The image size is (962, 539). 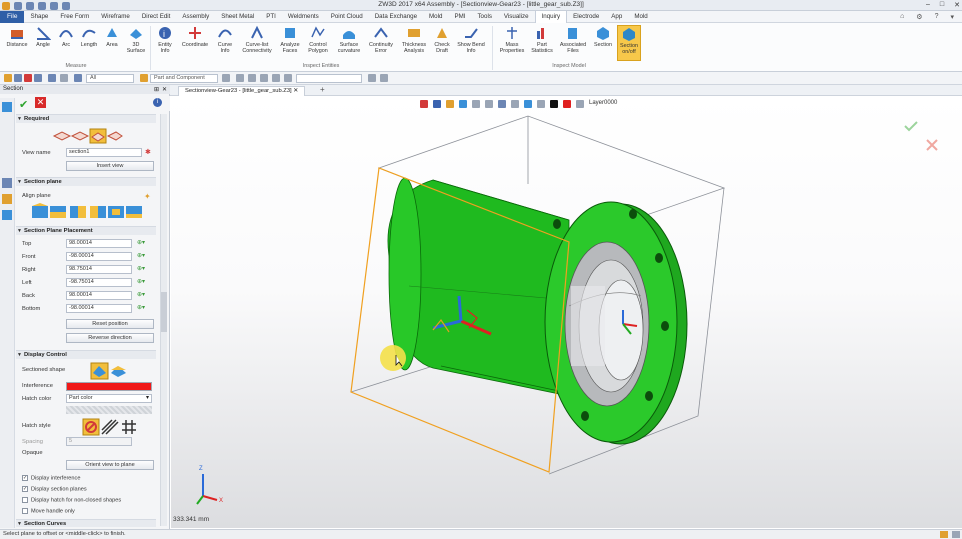 What do you see at coordinates (134, 212) in the screenshot?
I see `align-plane-bottom-icon` at bounding box center [134, 212].